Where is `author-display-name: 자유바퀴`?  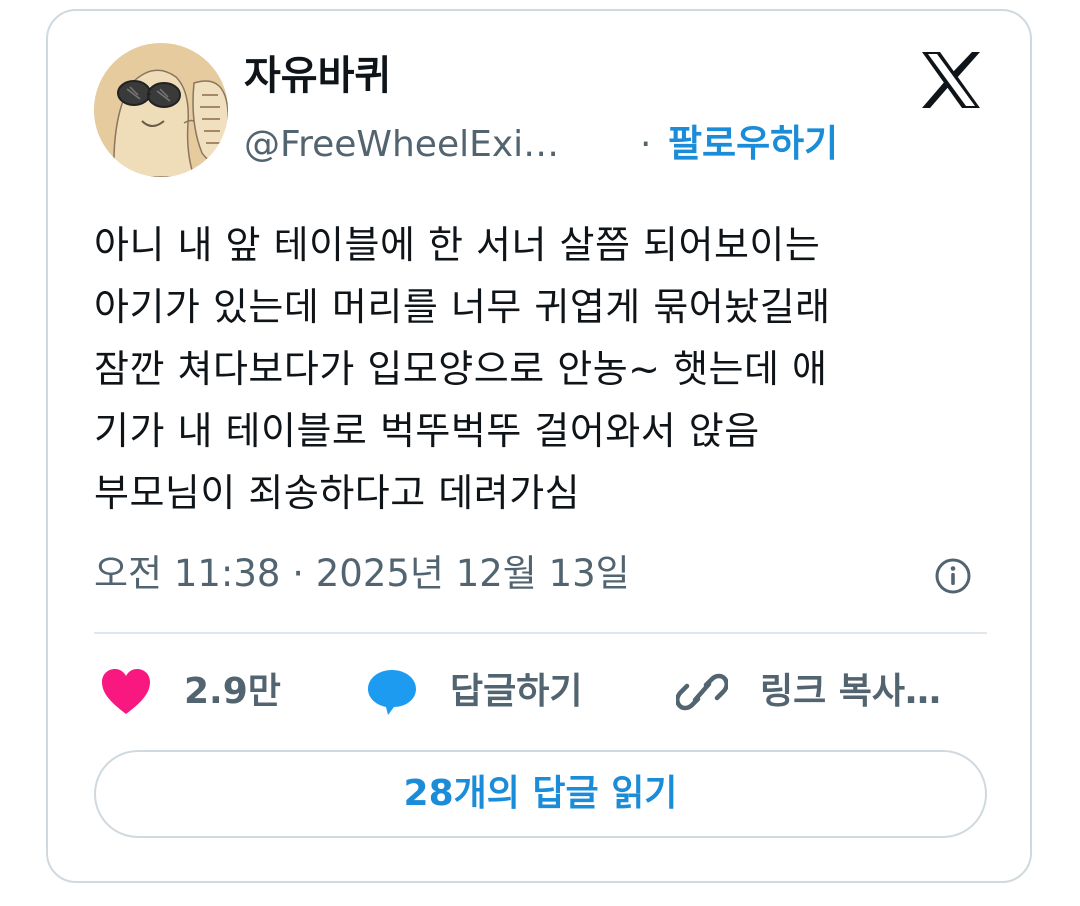
author-display-name: 자유바퀴 is located at coordinates (317, 76).